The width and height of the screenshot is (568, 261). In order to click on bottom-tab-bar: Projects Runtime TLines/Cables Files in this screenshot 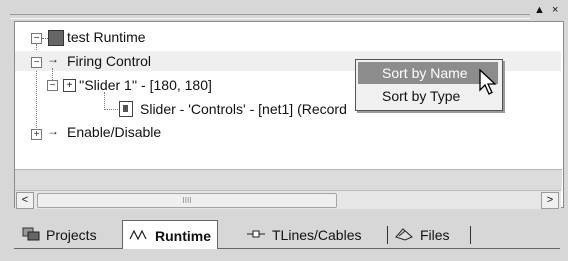, I will do `click(288, 237)`.